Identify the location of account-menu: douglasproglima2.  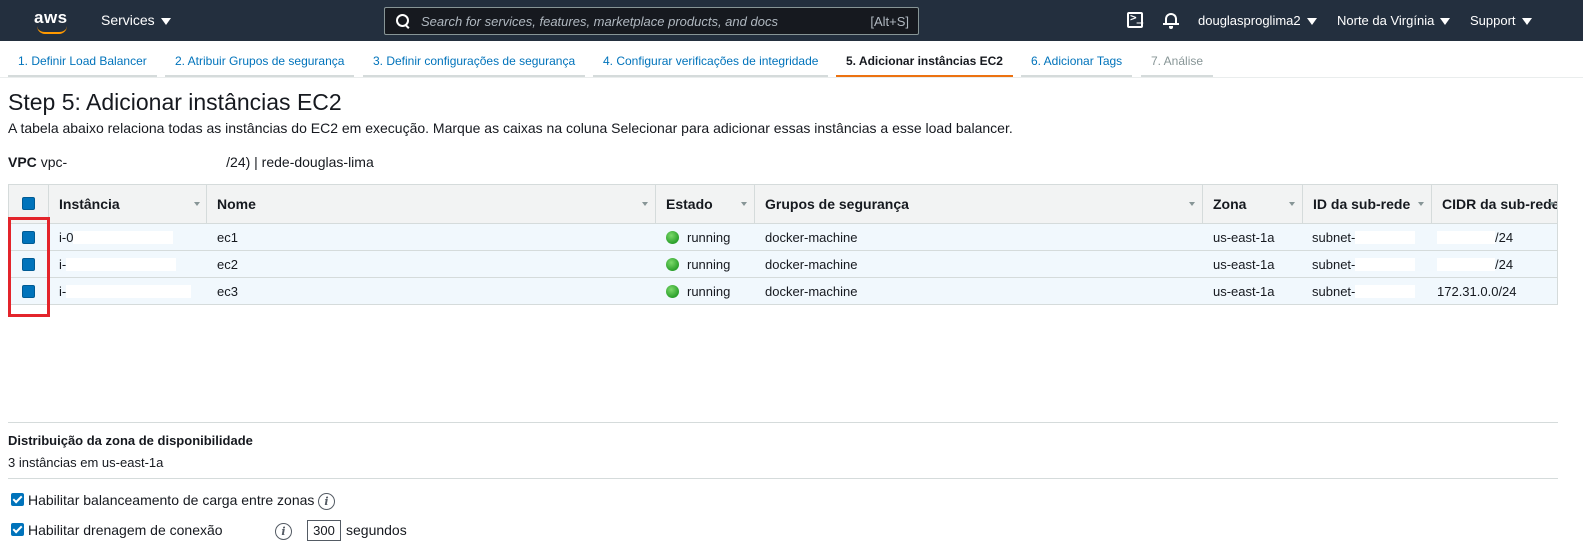
(1257, 20).